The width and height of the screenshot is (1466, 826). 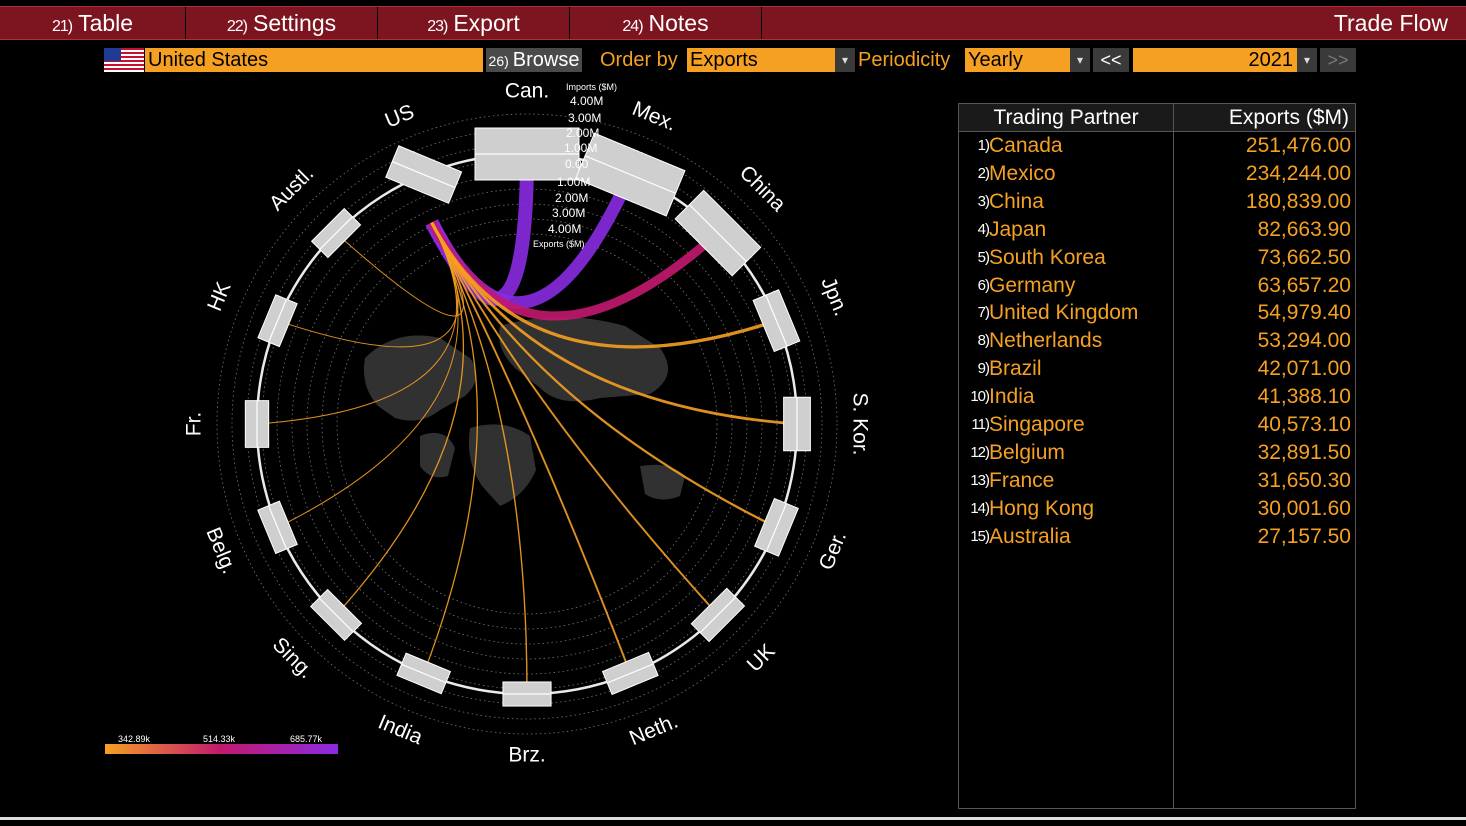 What do you see at coordinates (219, 739) in the screenshot?
I see `legend-tick-label: 514.33k` at bounding box center [219, 739].